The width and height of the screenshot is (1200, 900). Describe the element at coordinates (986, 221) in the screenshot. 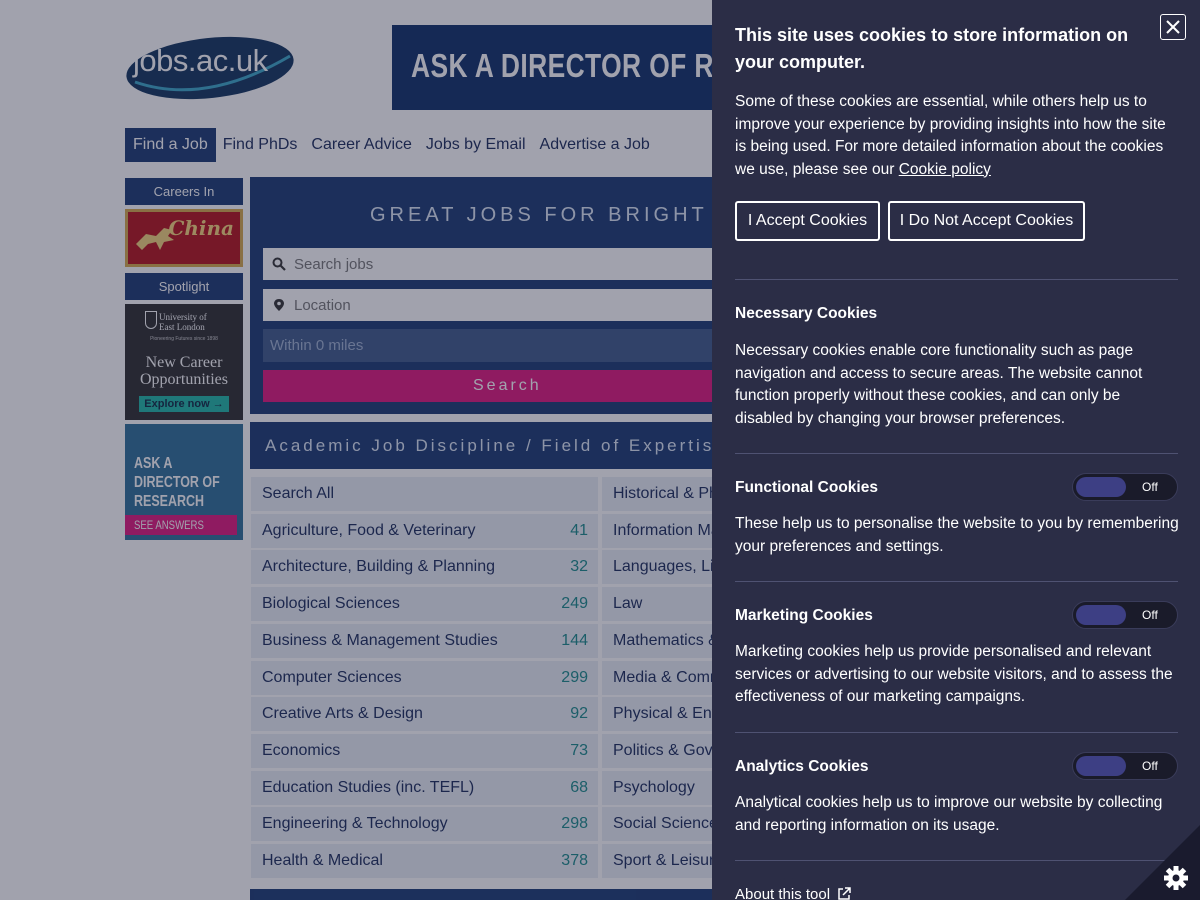

I see `decline-cookies-button: I Do Not Accept Cookies` at that location.